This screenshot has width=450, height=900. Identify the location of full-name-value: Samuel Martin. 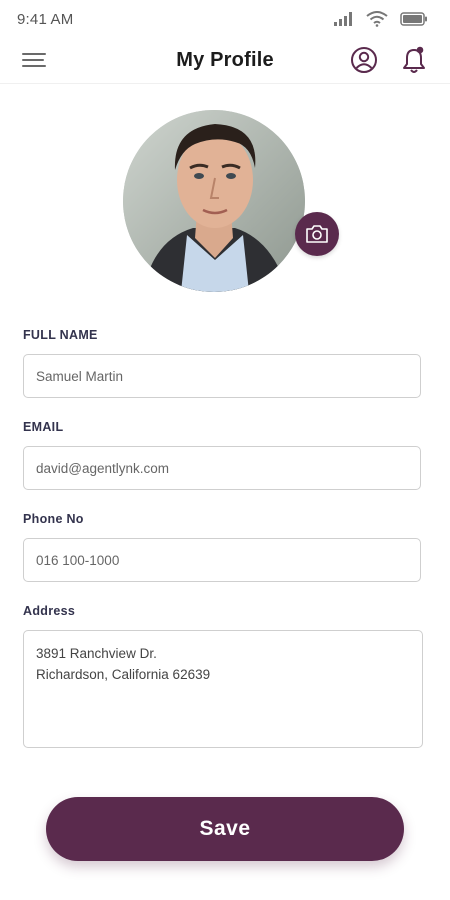
(80, 376).